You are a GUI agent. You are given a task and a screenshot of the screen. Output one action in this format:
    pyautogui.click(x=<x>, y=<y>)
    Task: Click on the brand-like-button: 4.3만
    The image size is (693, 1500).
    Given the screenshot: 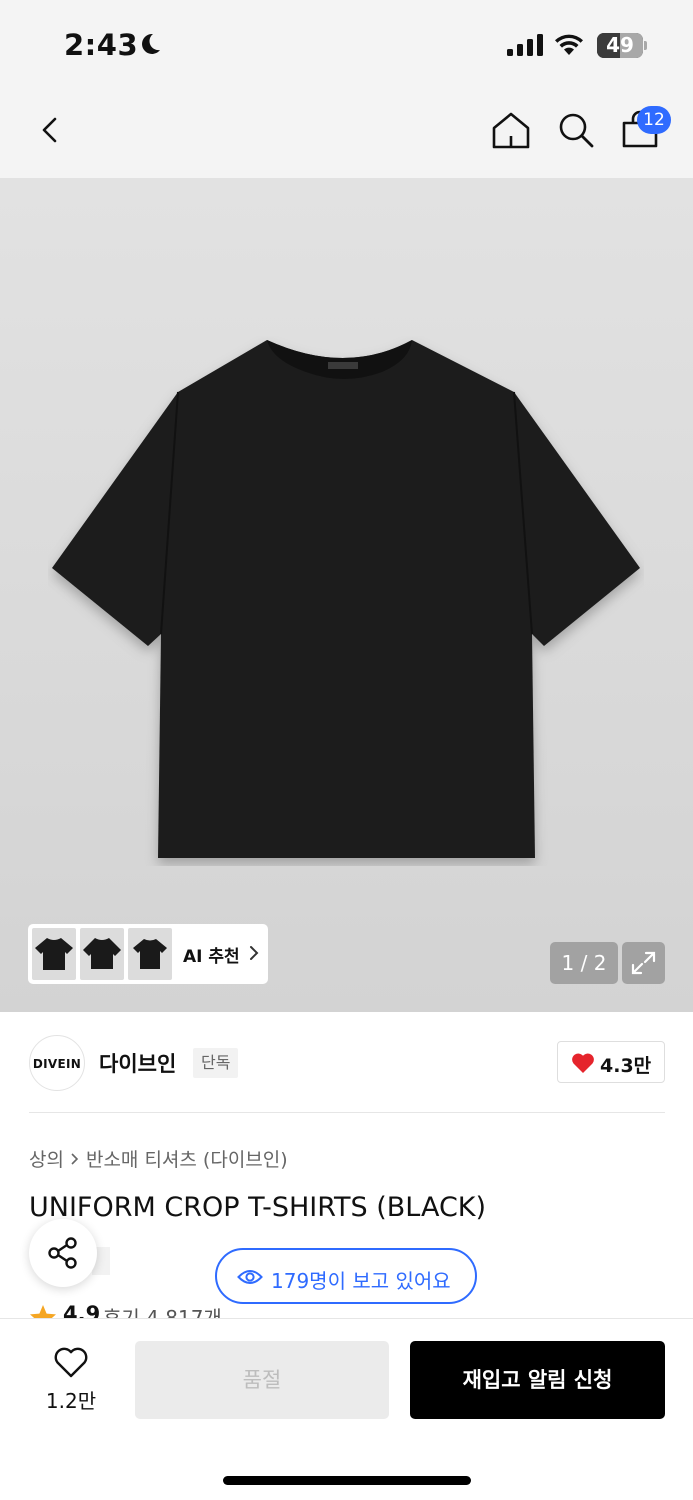 What is the action you would take?
    pyautogui.click(x=611, y=1062)
    